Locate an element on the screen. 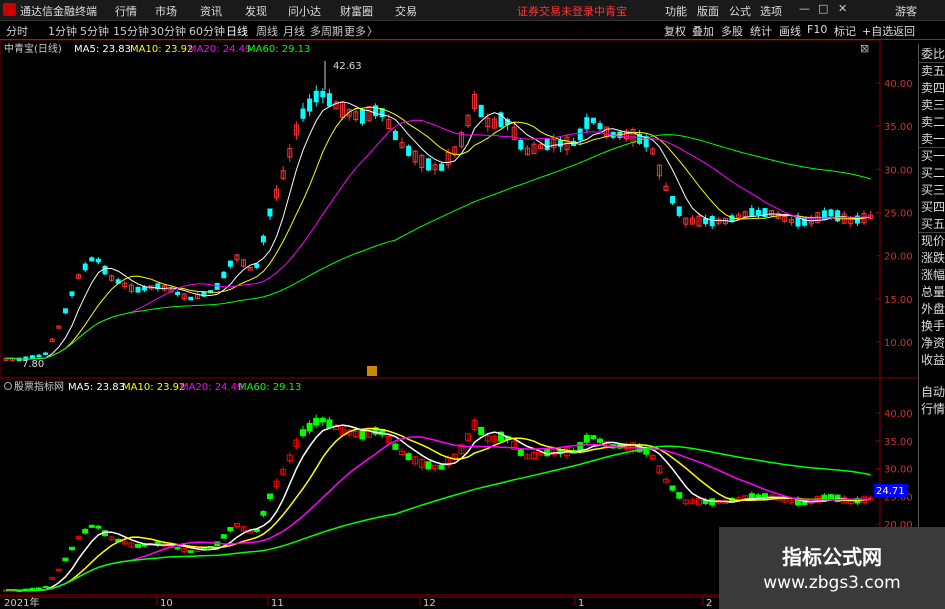  close-panel-icon: ⊠ is located at coordinates (864, 48).